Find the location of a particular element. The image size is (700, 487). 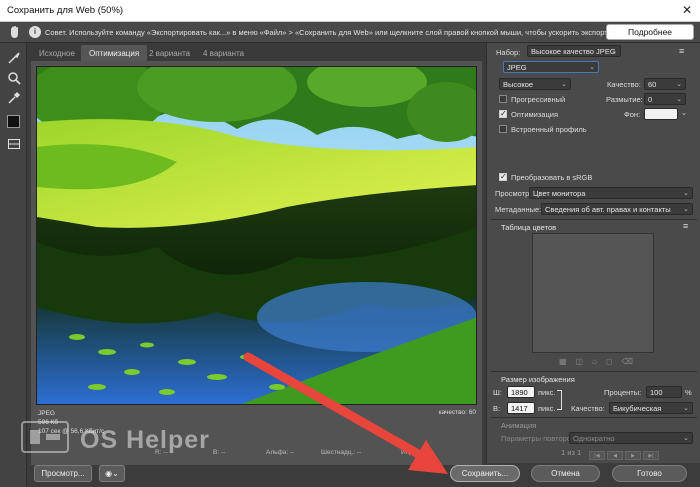

quality-label: Качество: is located at coordinates (624, 84).